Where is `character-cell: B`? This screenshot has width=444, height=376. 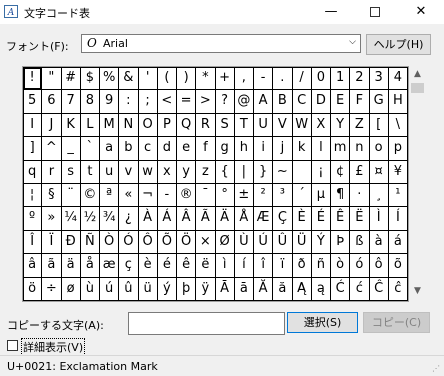 character-cell: B is located at coordinates (283, 102).